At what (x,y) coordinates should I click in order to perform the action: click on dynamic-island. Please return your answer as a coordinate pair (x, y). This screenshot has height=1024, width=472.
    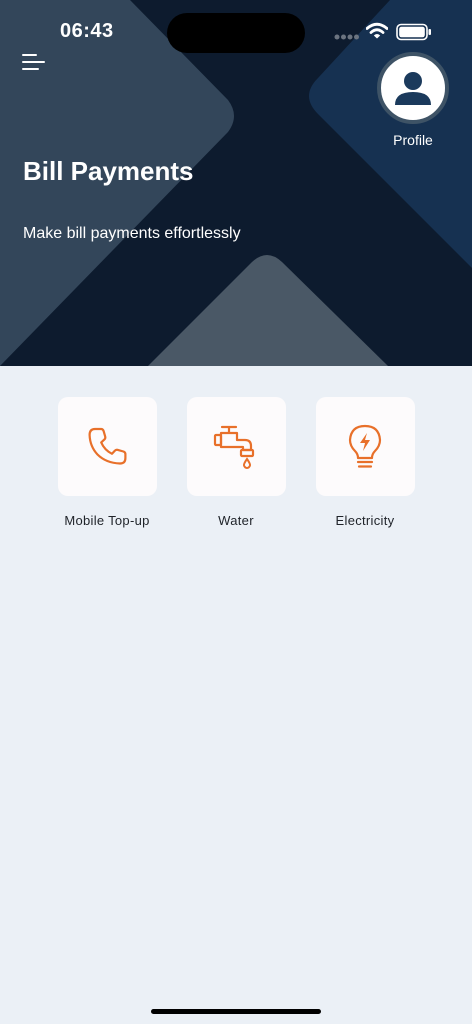
    Looking at the image, I should click on (236, 33).